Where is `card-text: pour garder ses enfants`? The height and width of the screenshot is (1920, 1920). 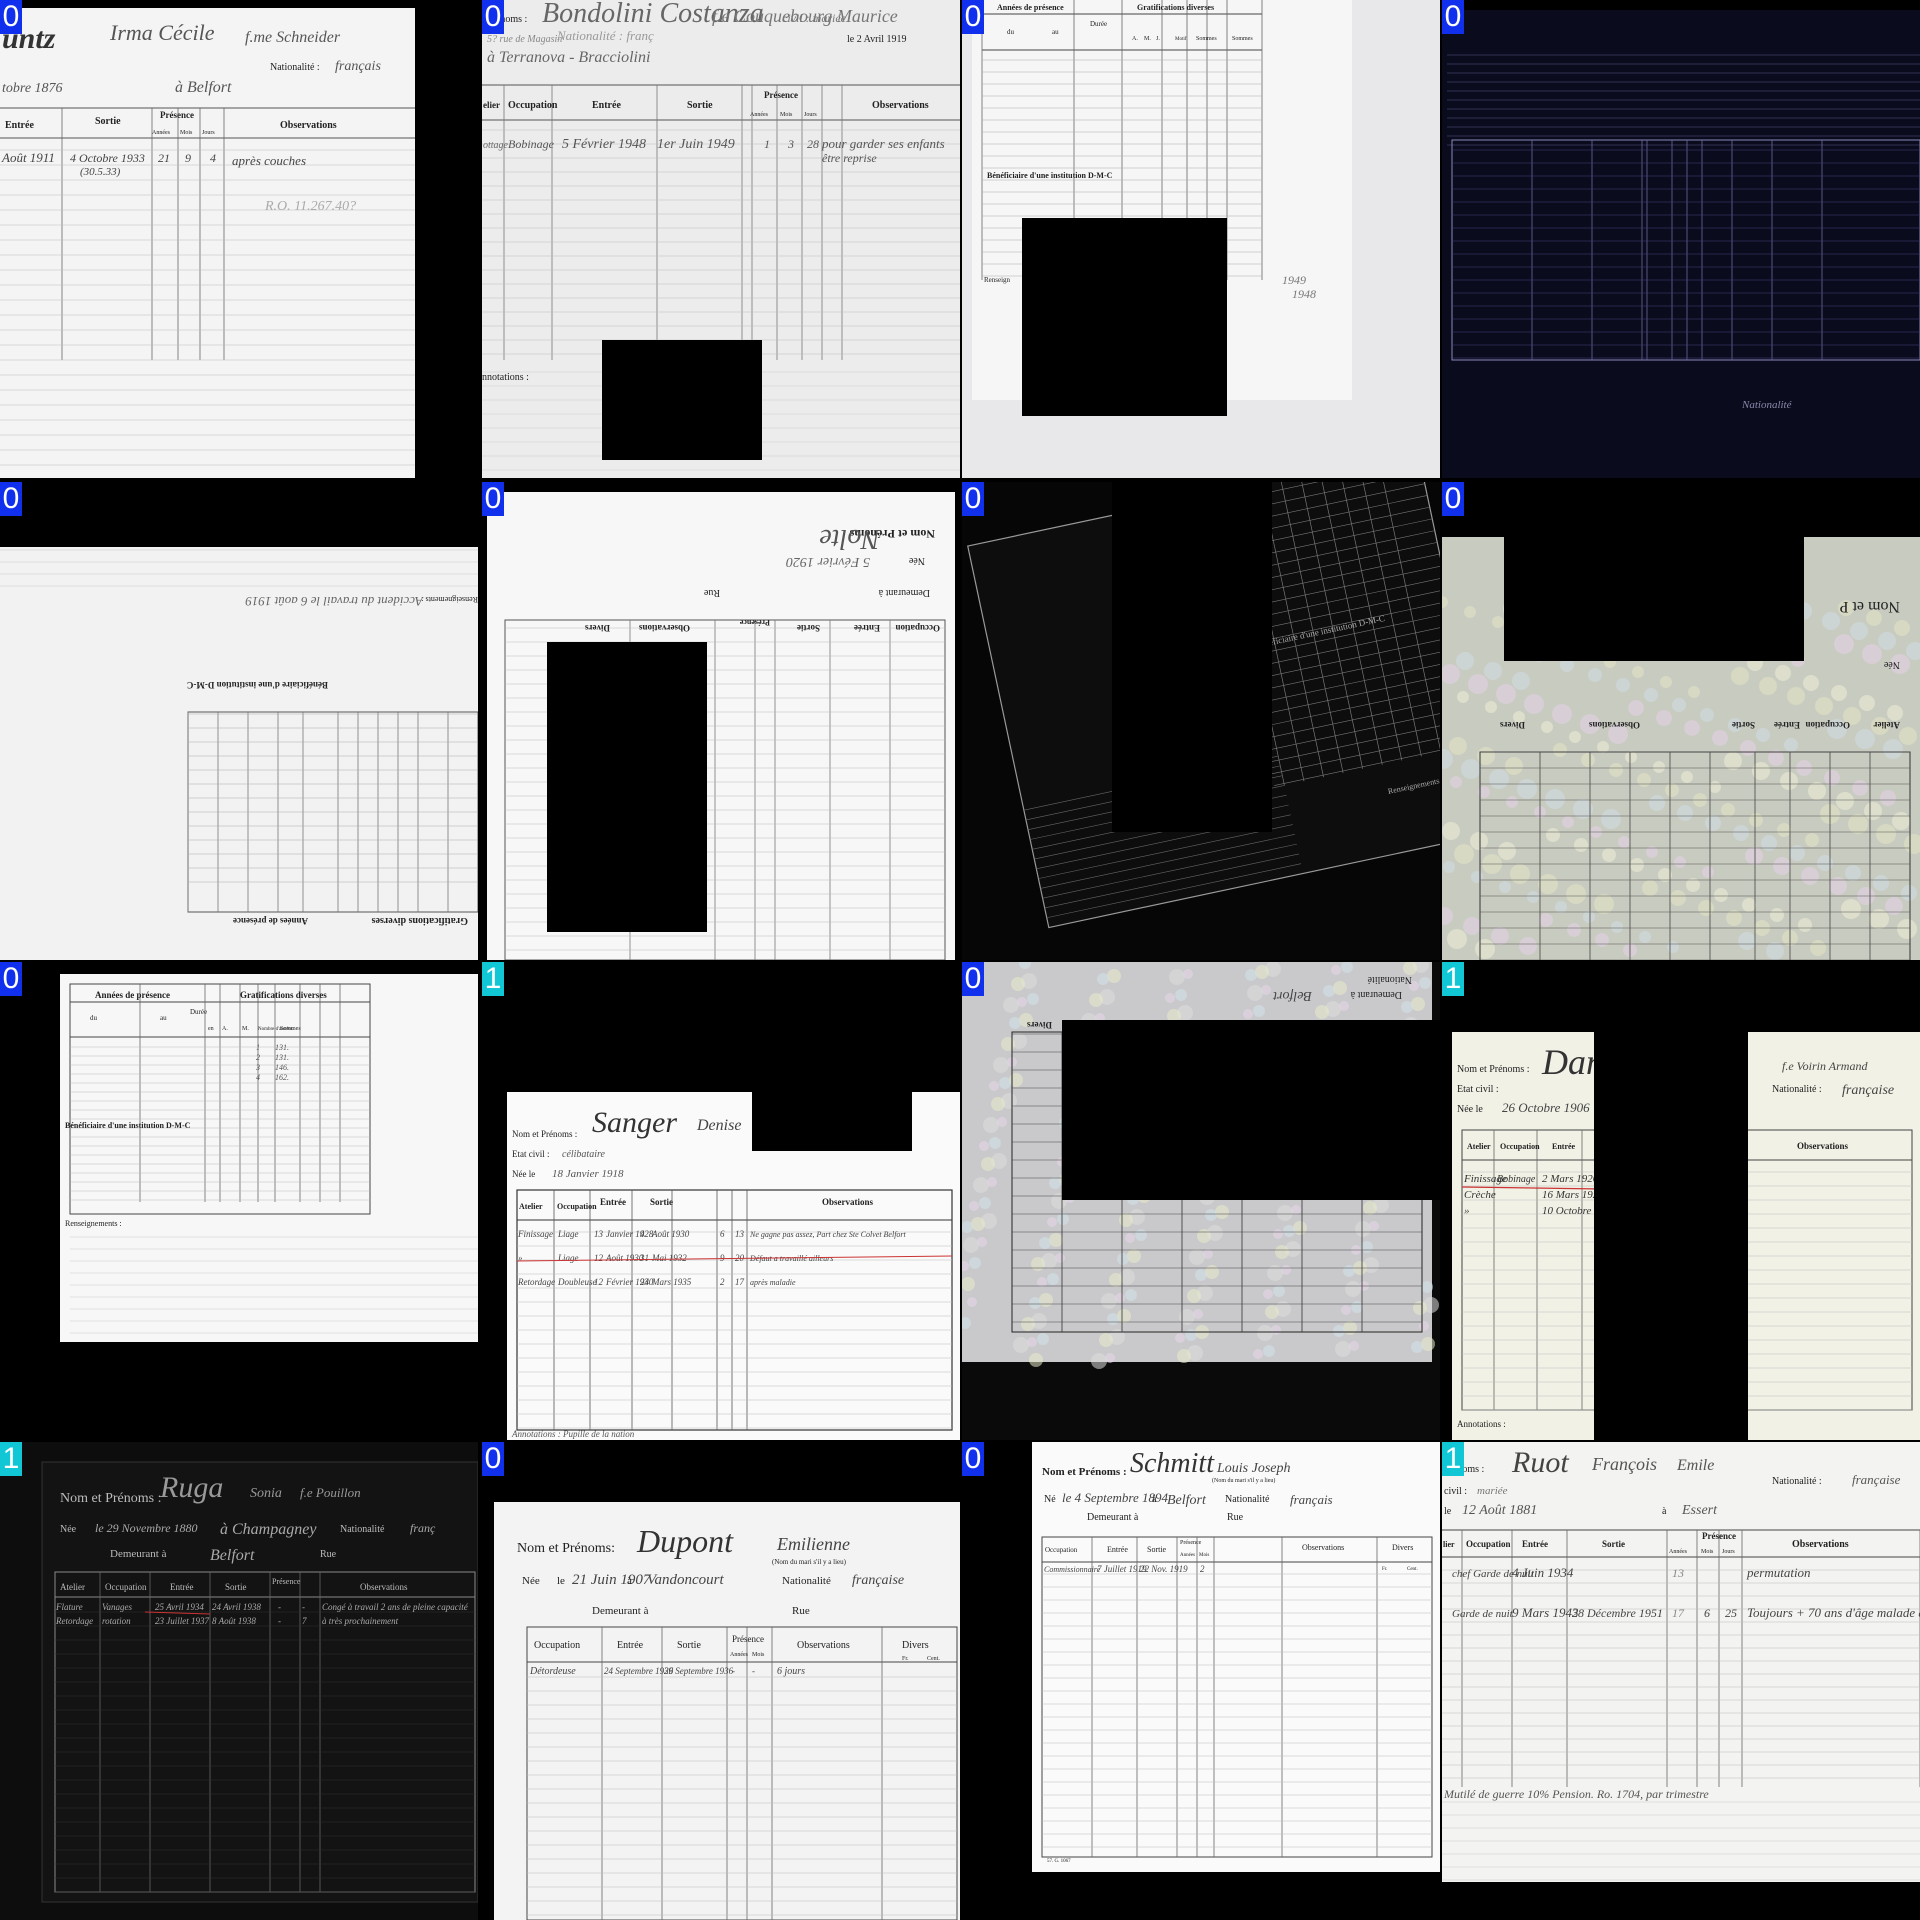 card-text: pour garder ses enfants is located at coordinates (883, 143).